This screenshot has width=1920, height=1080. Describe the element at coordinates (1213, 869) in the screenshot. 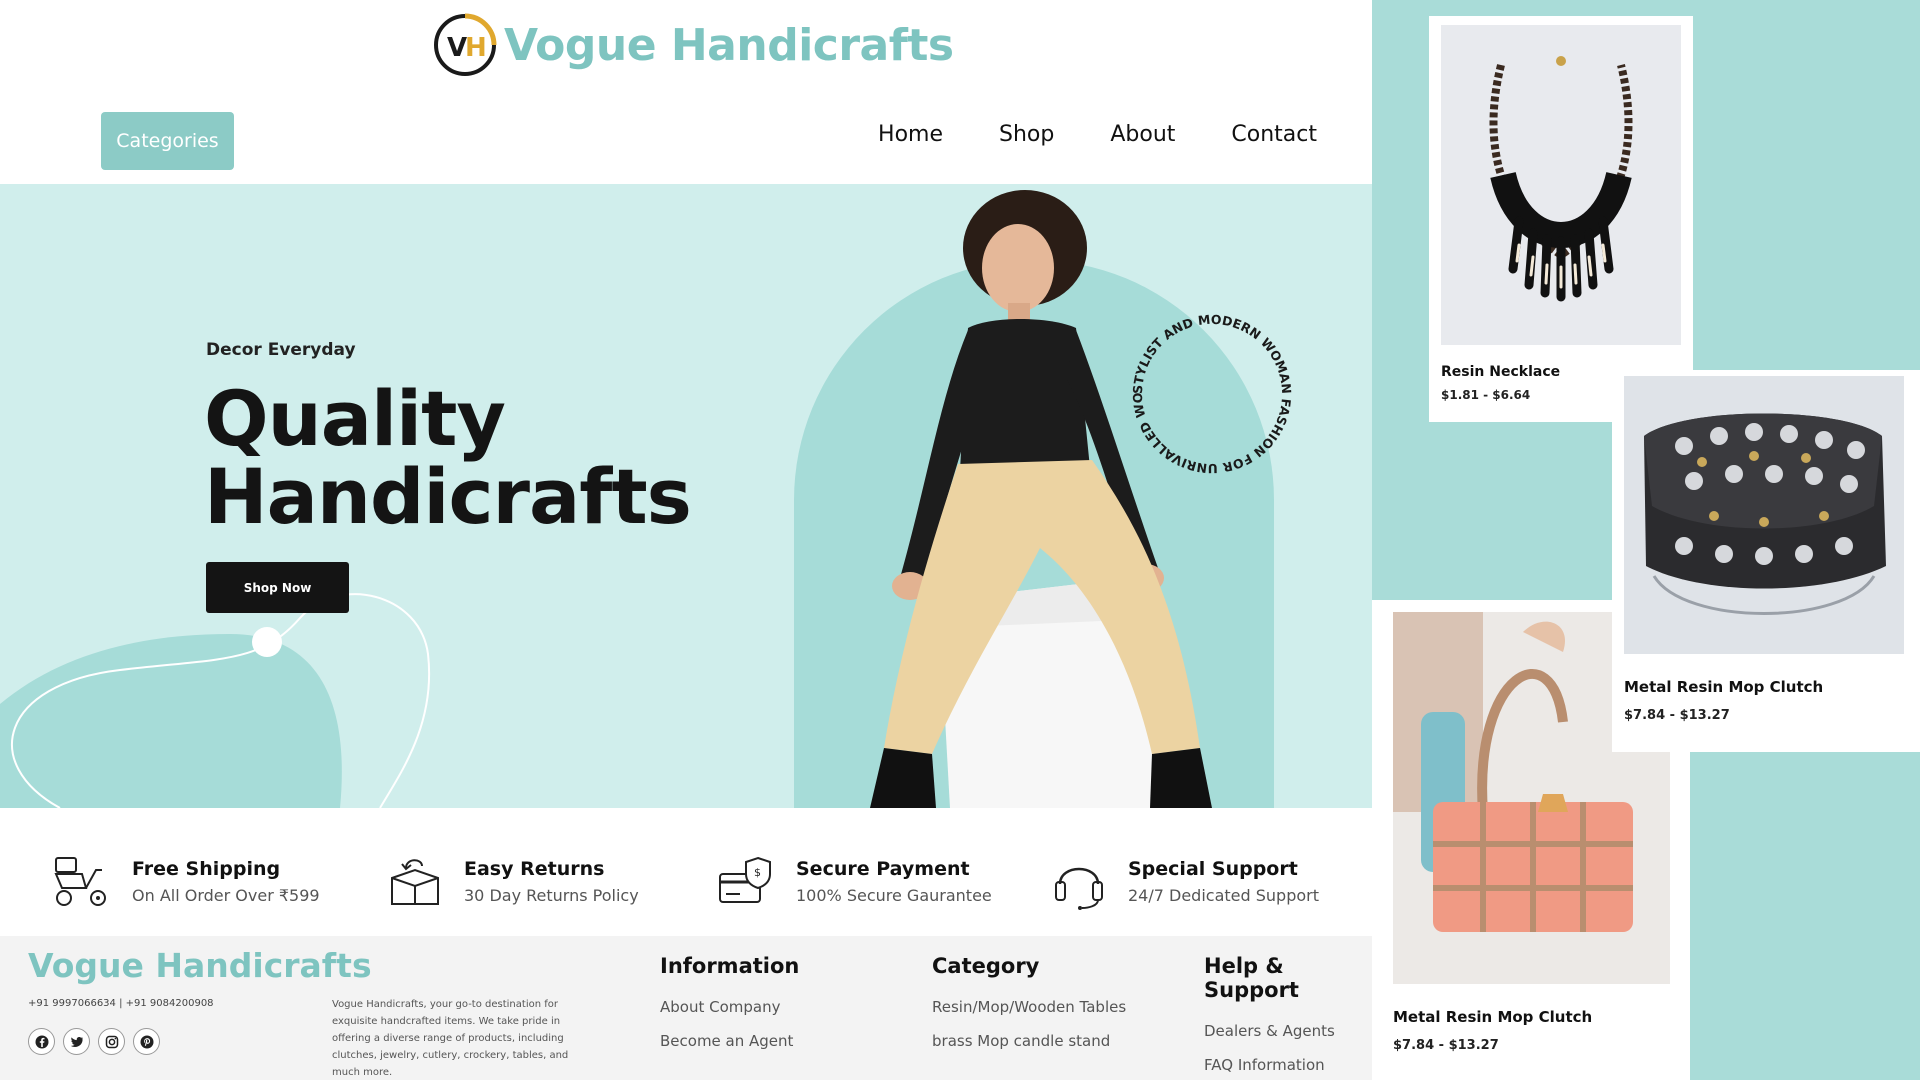

I see `feature-title: Special Support` at that location.